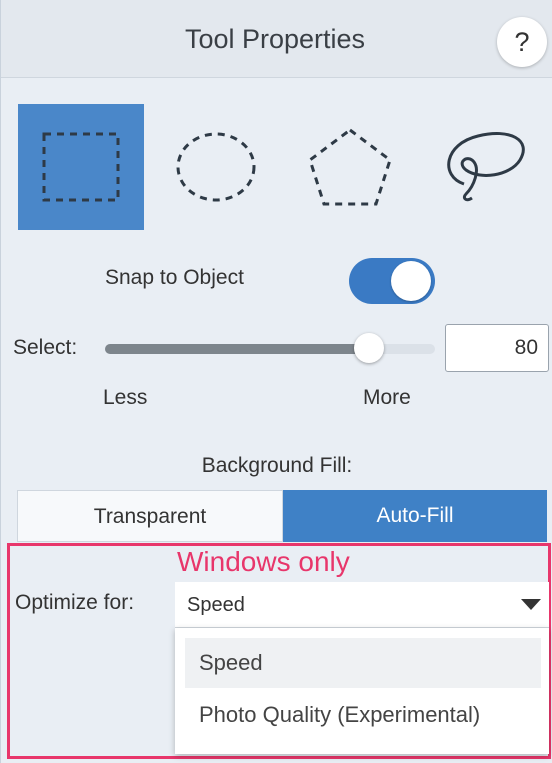 The height and width of the screenshot is (763, 552). I want to click on ellipse-selection-tool, so click(215, 167).